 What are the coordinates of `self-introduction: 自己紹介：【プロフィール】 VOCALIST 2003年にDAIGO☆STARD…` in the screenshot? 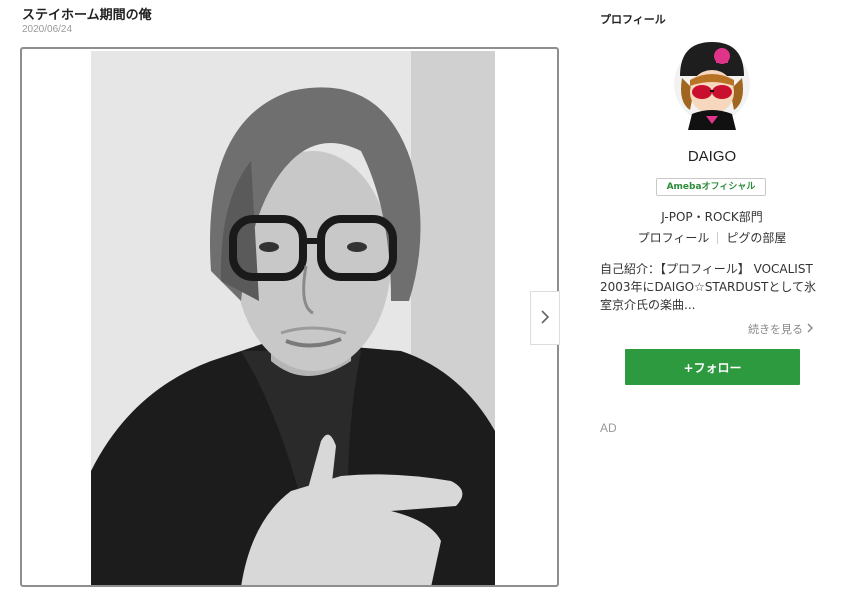 It's located at (708, 287).